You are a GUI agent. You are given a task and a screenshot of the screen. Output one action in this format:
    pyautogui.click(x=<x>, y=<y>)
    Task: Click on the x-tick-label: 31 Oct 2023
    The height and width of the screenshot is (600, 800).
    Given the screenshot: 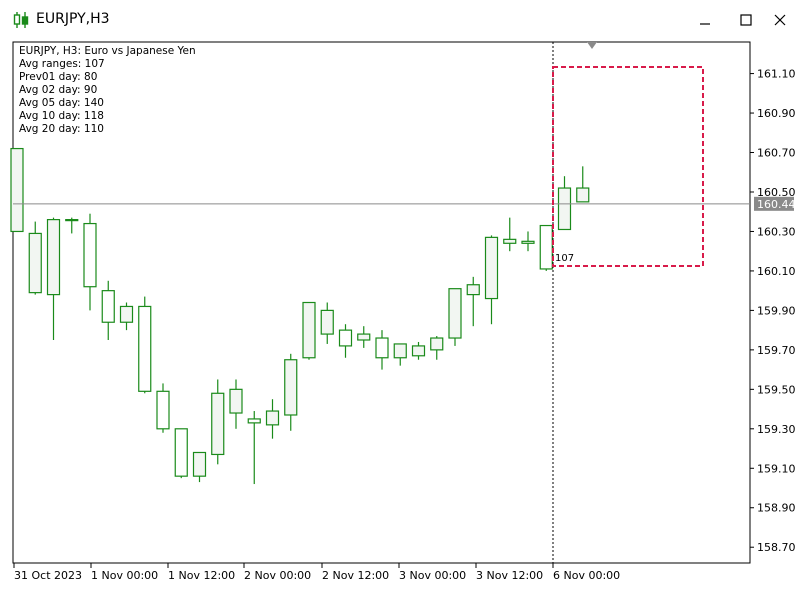 What is the action you would take?
    pyautogui.click(x=48, y=575)
    